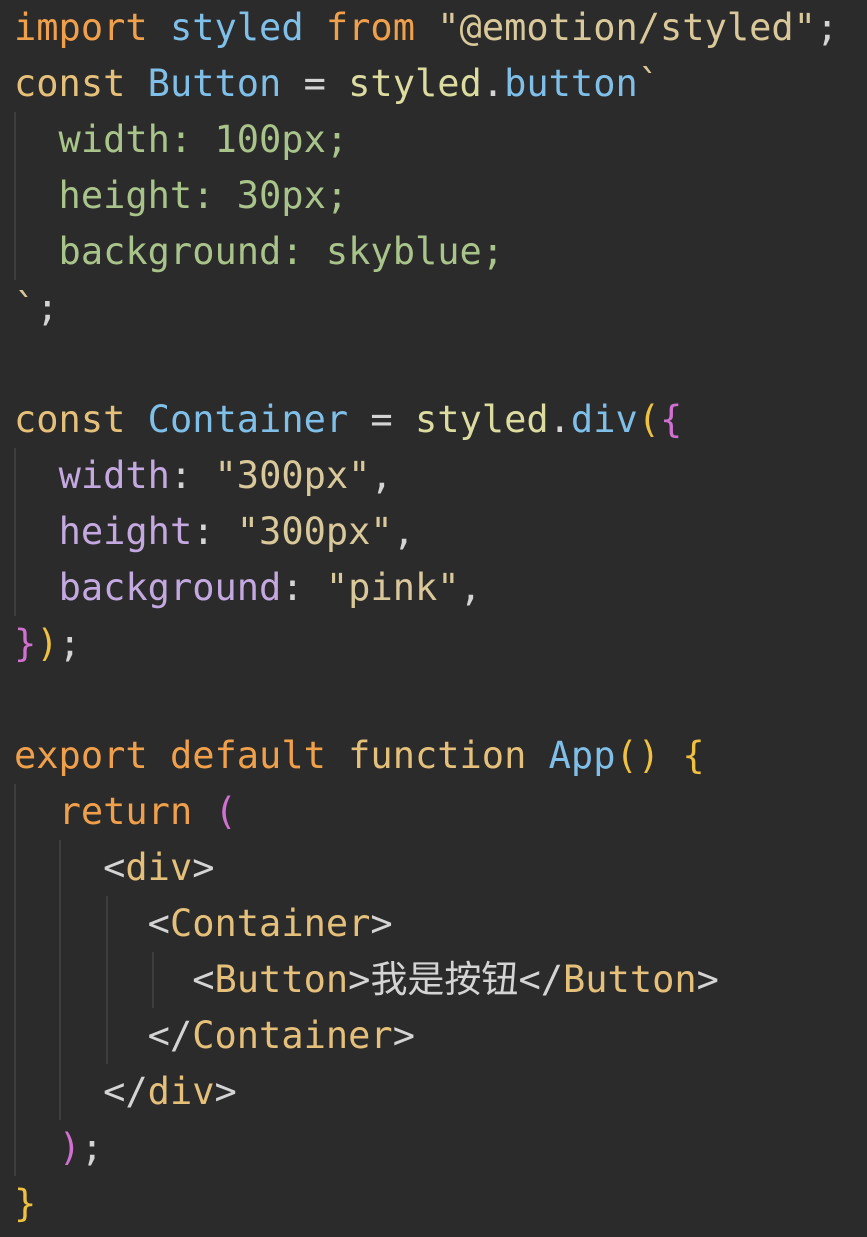  Describe the element at coordinates (114, 475) in the screenshot. I see `code-token: width` at that location.